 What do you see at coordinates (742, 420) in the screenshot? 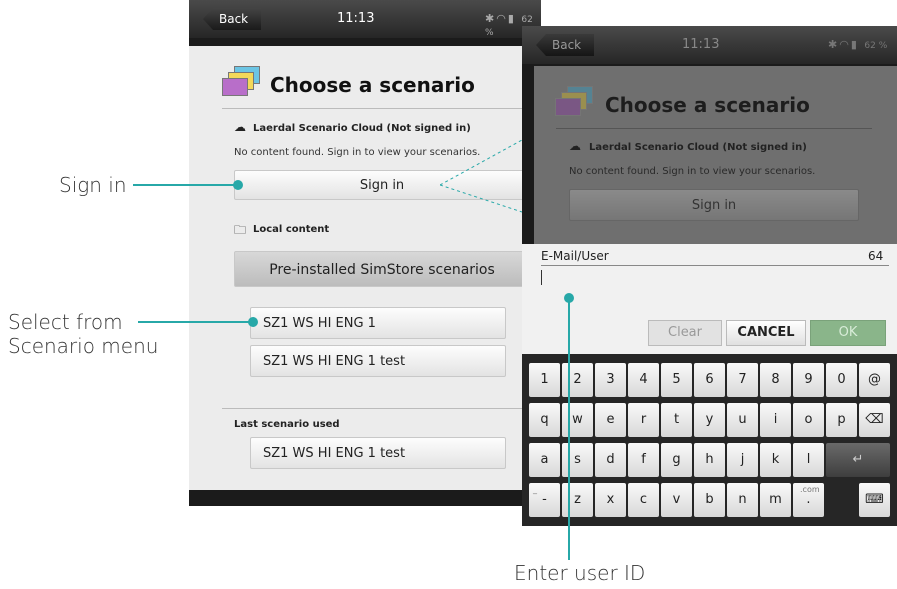
I see `key-u: u` at bounding box center [742, 420].